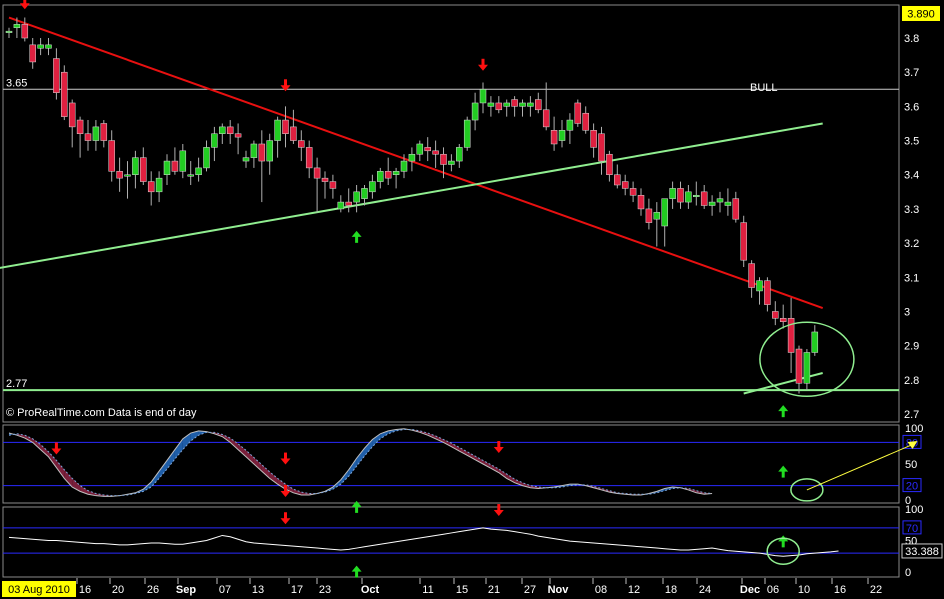 The image size is (944, 599). I want to click on price-y-tick-label: 3.2, so click(911, 244).